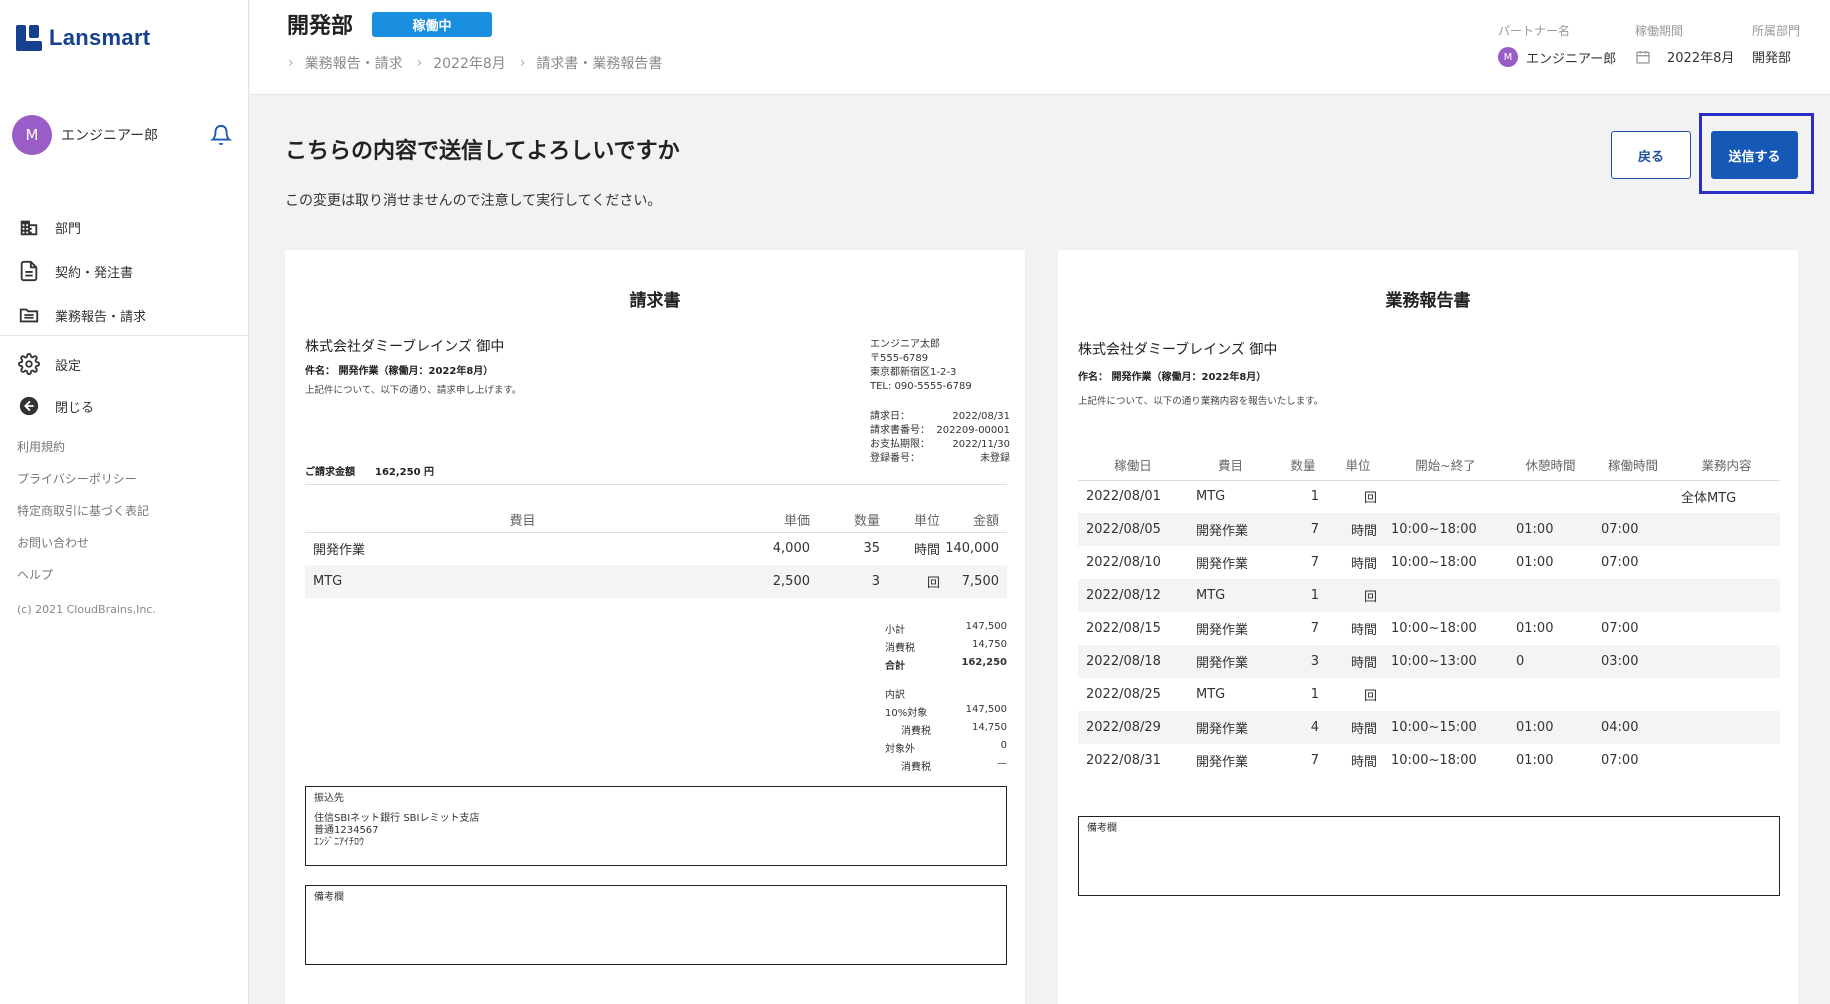  What do you see at coordinates (656, 550) in the screenshot?
I see `table-row: 開発作業 4,000 35 時間 140,000` at bounding box center [656, 550].